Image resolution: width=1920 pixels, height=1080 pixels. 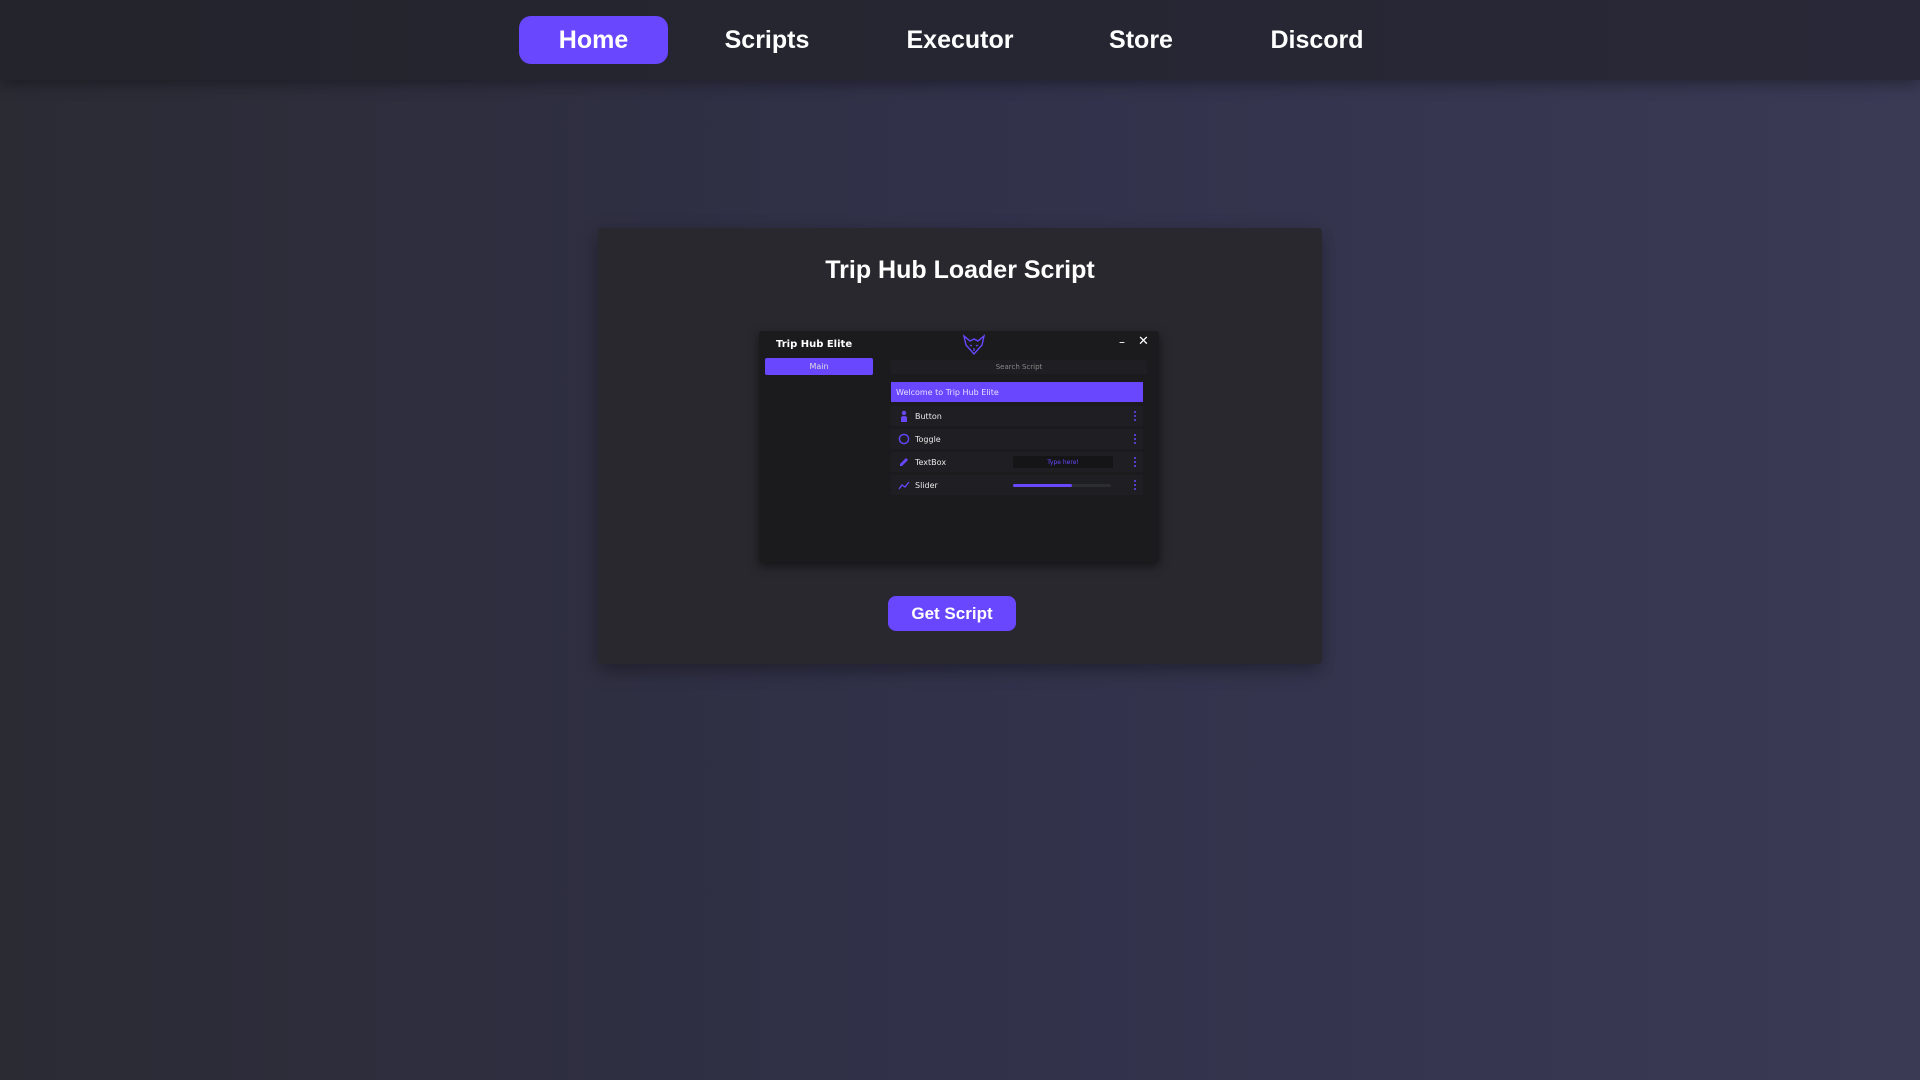 I want to click on fox-logo-icon, so click(x=974, y=345).